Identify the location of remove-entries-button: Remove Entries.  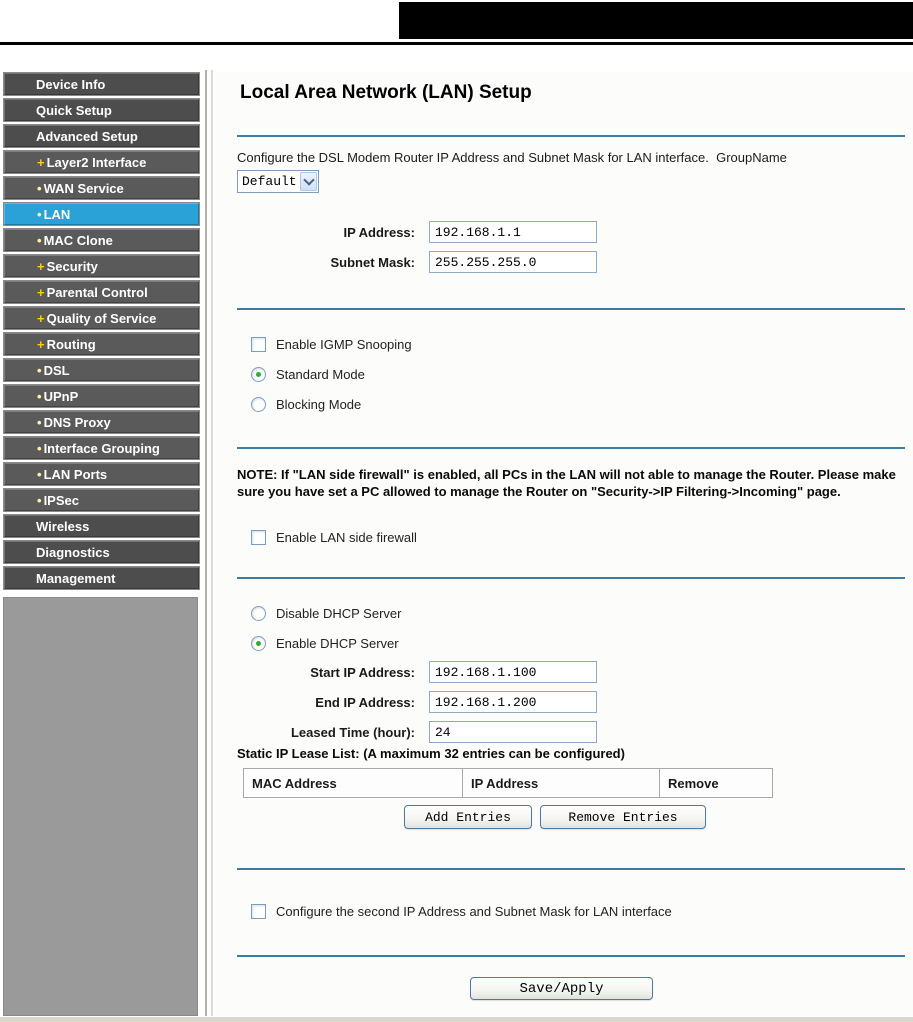
(623, 817).